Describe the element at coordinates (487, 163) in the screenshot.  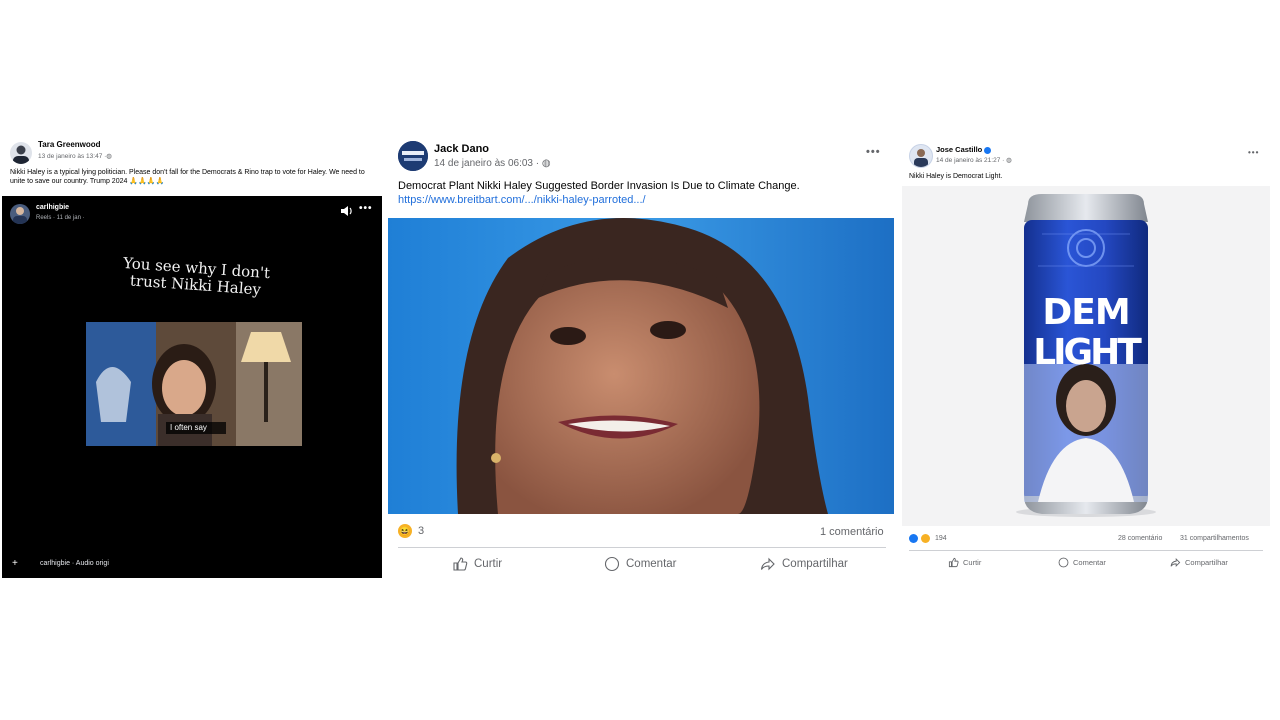
I see `timestamp-text: 14 de janeiro às 06:03 ·` at that location.